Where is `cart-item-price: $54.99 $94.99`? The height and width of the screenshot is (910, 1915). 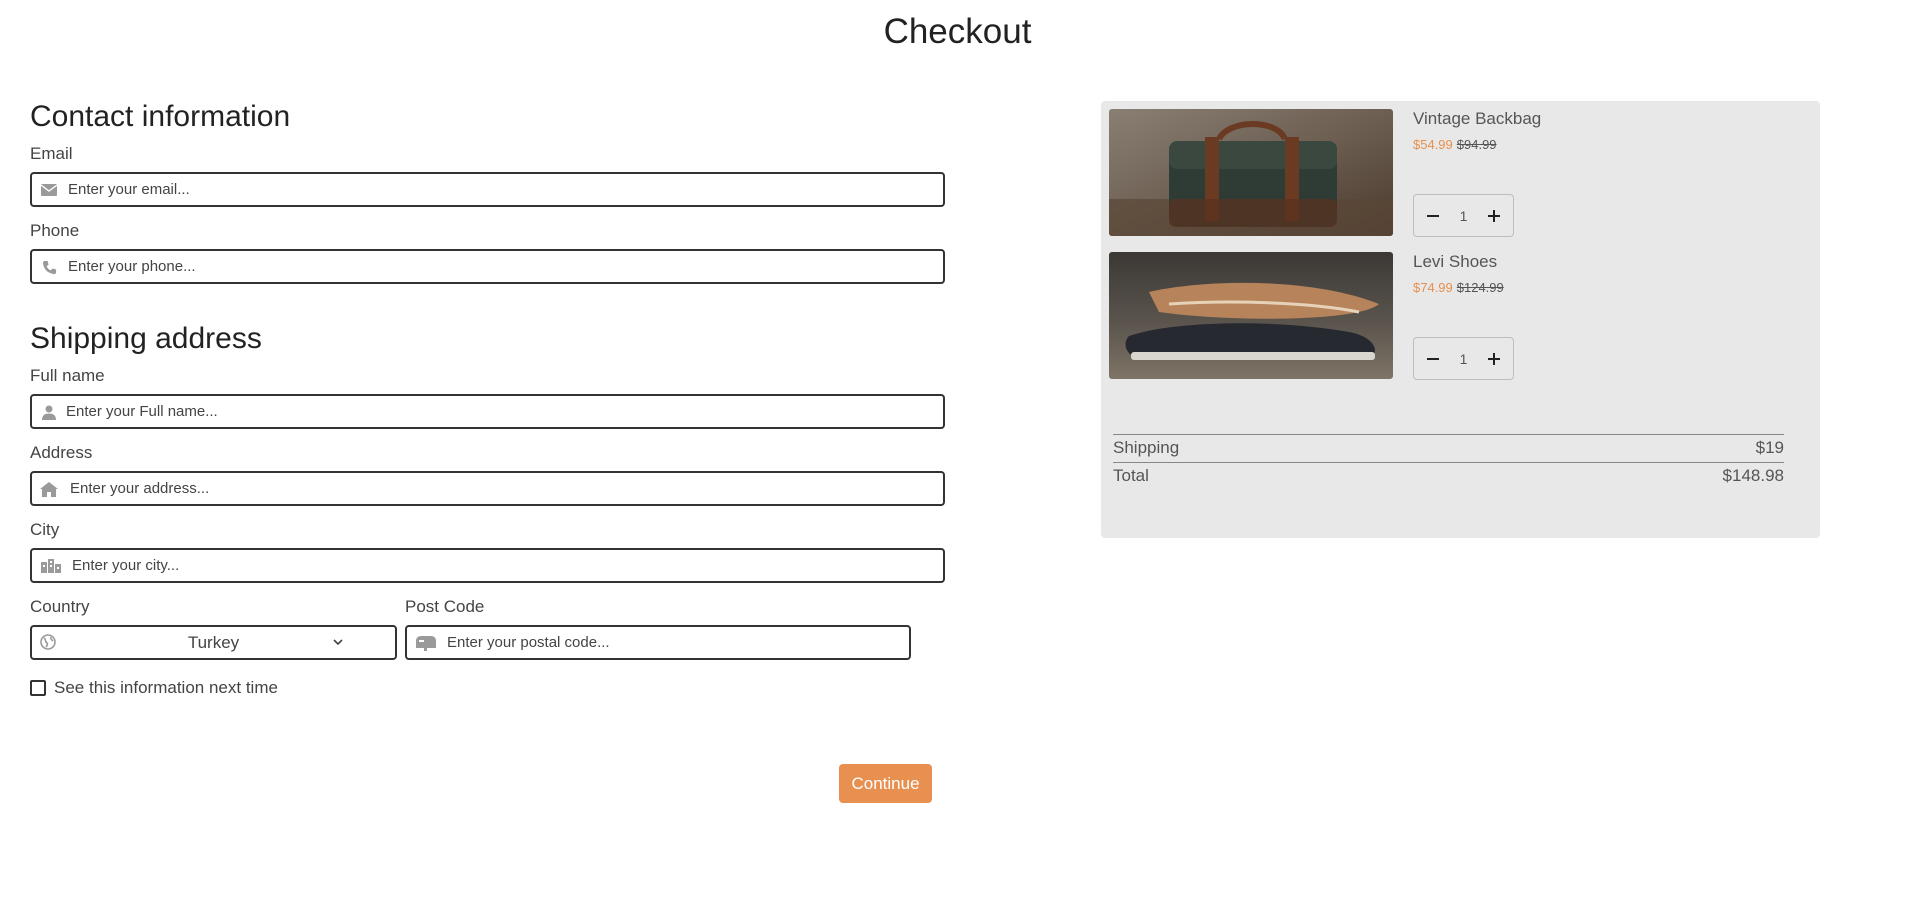
cart-item-price: $54.99 $94.99 is located at coordinates (1455, 144).